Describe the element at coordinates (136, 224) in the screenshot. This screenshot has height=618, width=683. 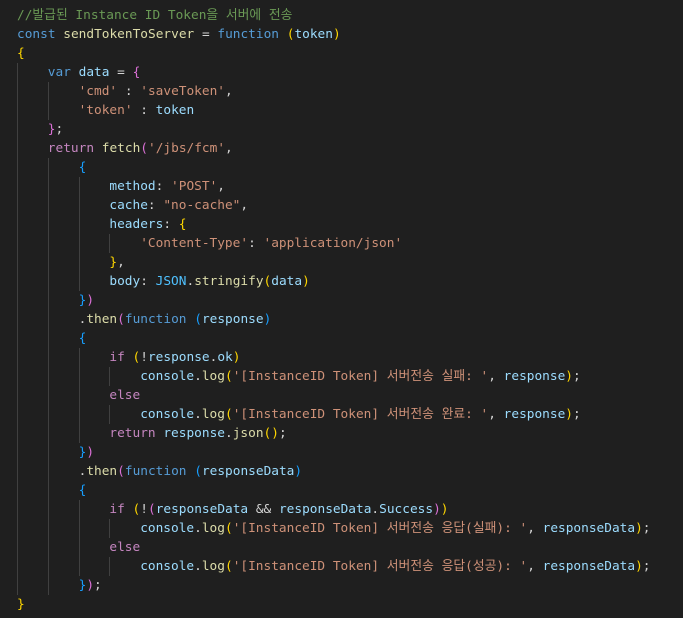
I see `code-token: headers` at that location.